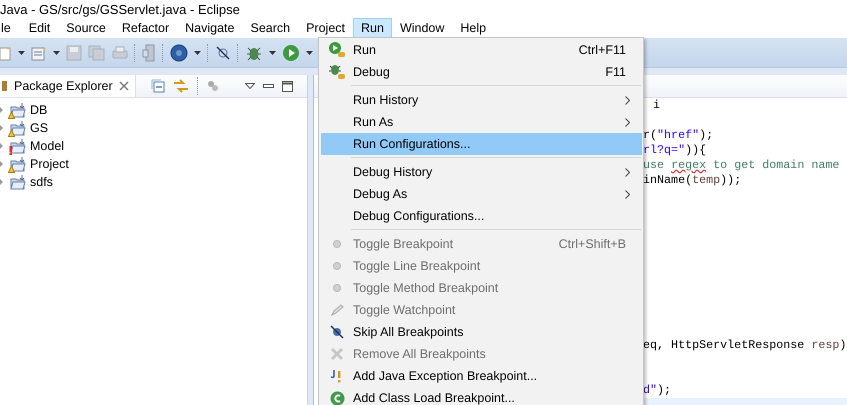 The width and height of the screenshot is (847, 405). I want to click on code-line: i, so click(656, 105).